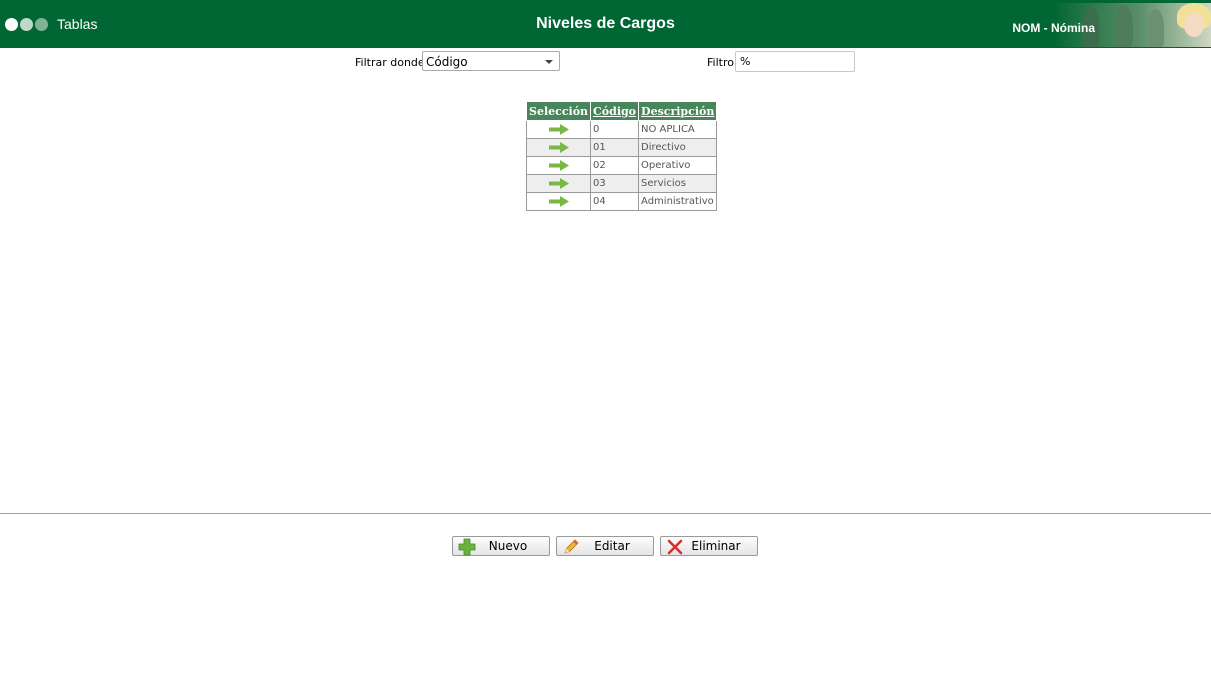 The height and width of the screenshot is (691, 1211). What do you see at coordinates (678, 147) in the screenshot?
I see `description-cell: Directivo` at bounding box center [678, 147].